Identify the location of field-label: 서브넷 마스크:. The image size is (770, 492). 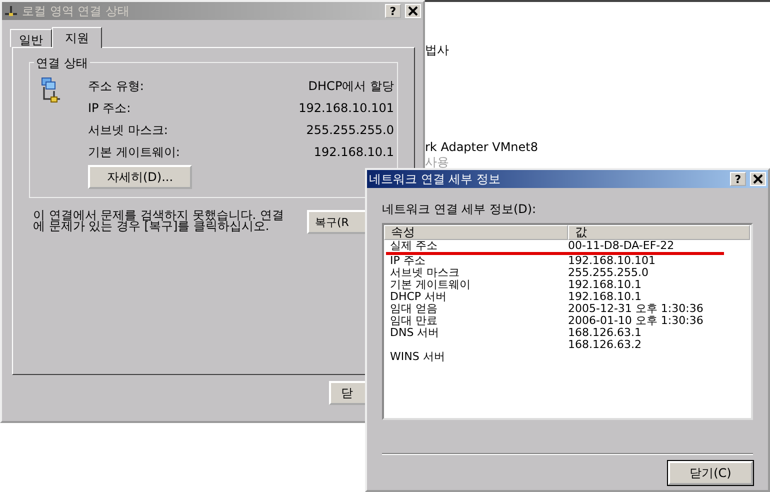
(128, 130).